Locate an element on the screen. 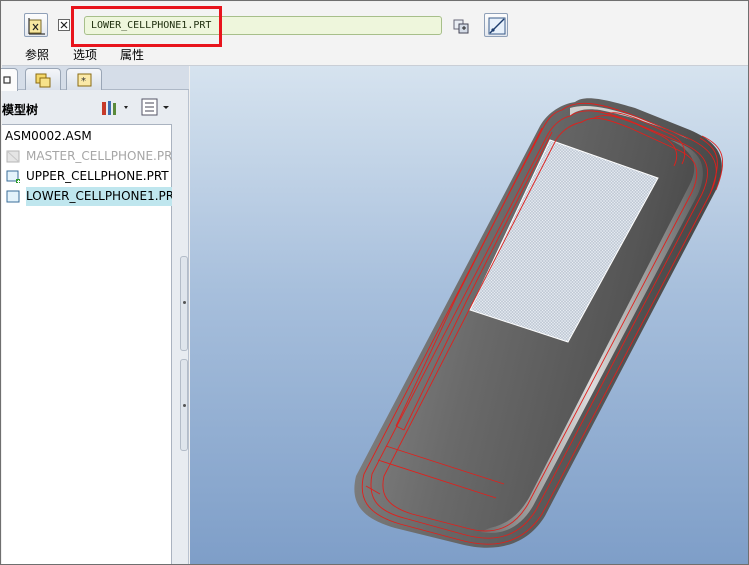  model-tree-header: 模型树 is located at coordinates (95, 107).